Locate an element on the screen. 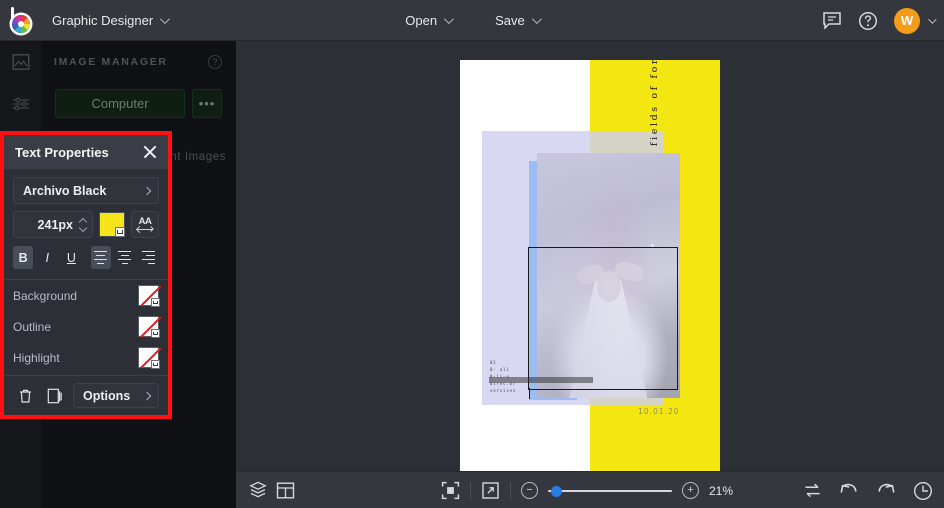 Image resolution: width=944 pixels, height=508 pixels. avatar: W is located at coordinates (907, 20).